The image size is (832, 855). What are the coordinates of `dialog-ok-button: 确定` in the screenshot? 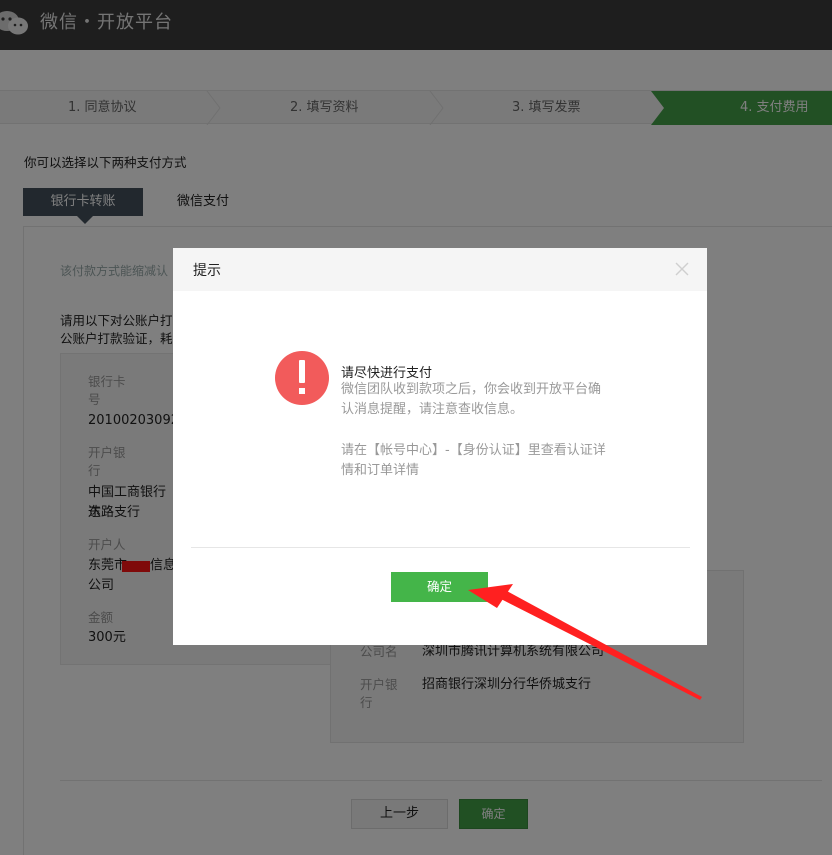 It's located at (439, 587).